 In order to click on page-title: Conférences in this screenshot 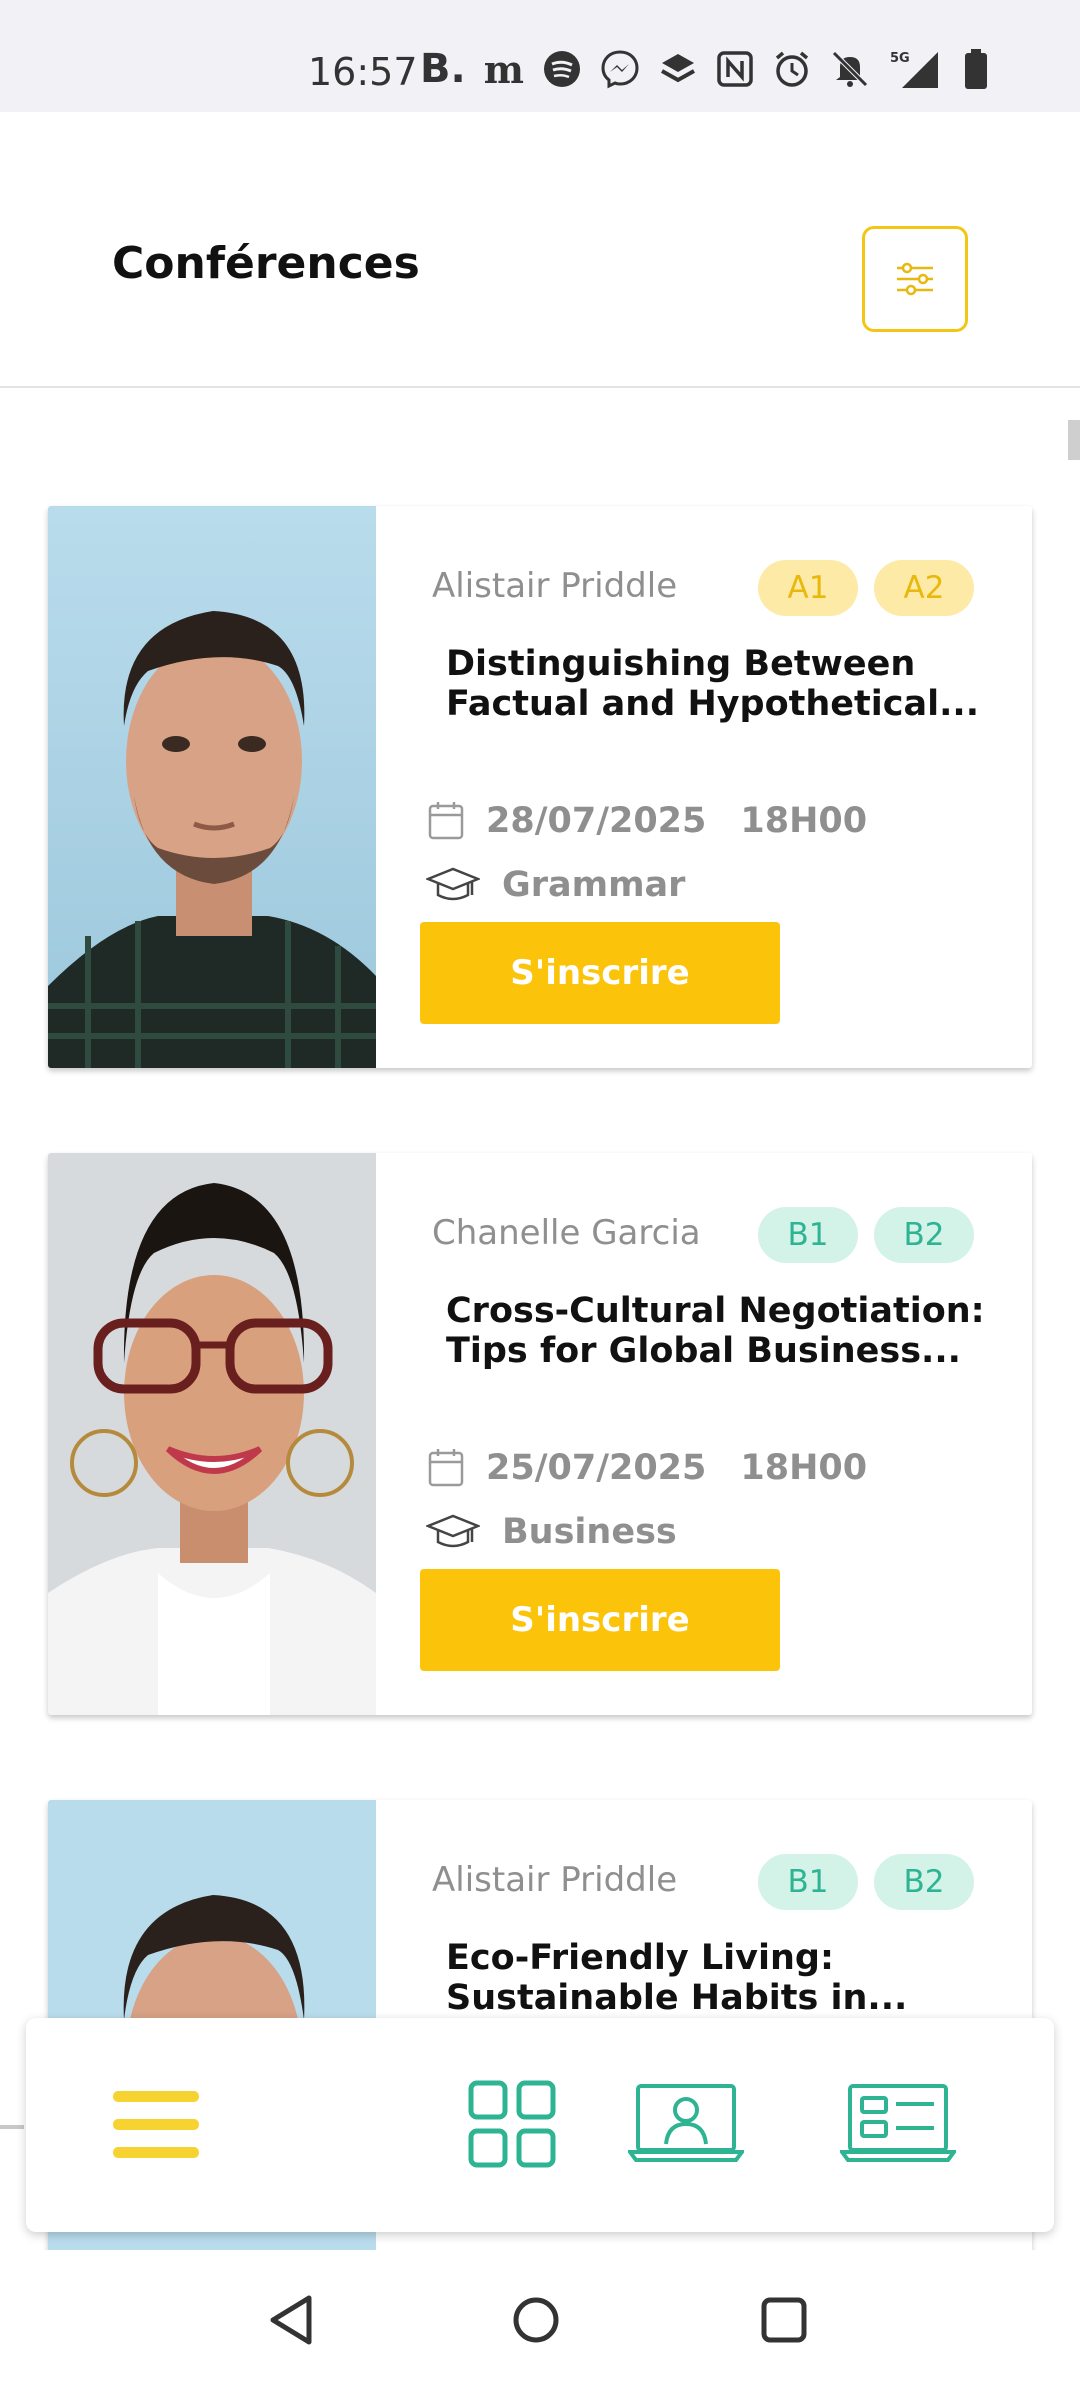, I will do `click(266, 263)`.